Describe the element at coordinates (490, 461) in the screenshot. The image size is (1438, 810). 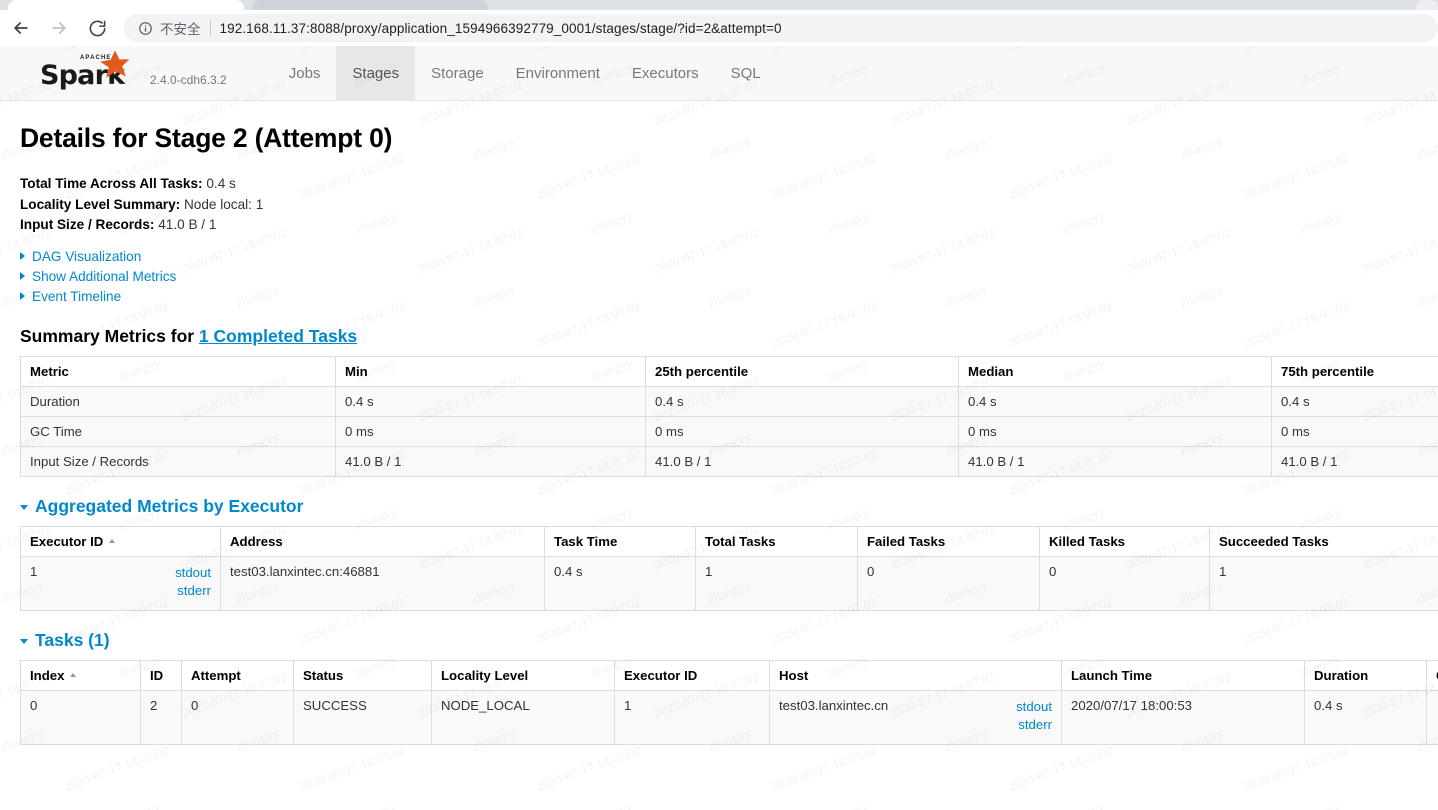
I see `cell-input-size-min: 41.0 B / 1` at that location.